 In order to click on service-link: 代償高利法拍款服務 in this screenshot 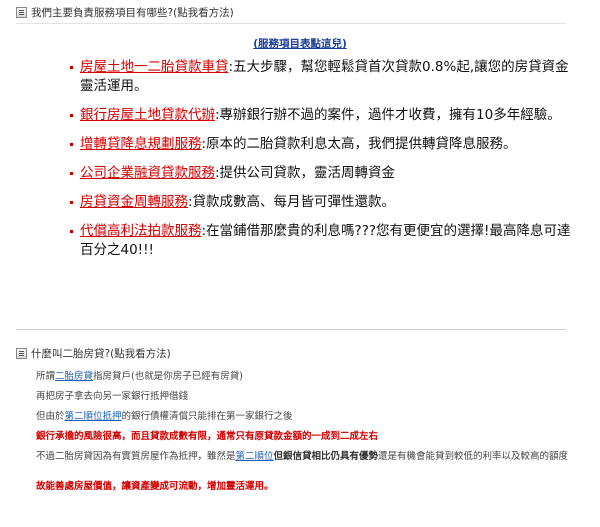, I will do `click(141, 231)`.